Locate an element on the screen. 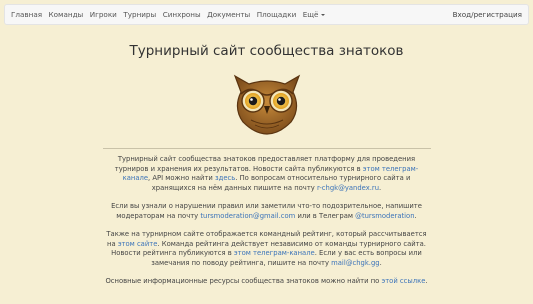 The height and width of the screenshot is (304, 533). rating-text-4: . is located at coordinates (380, 262).